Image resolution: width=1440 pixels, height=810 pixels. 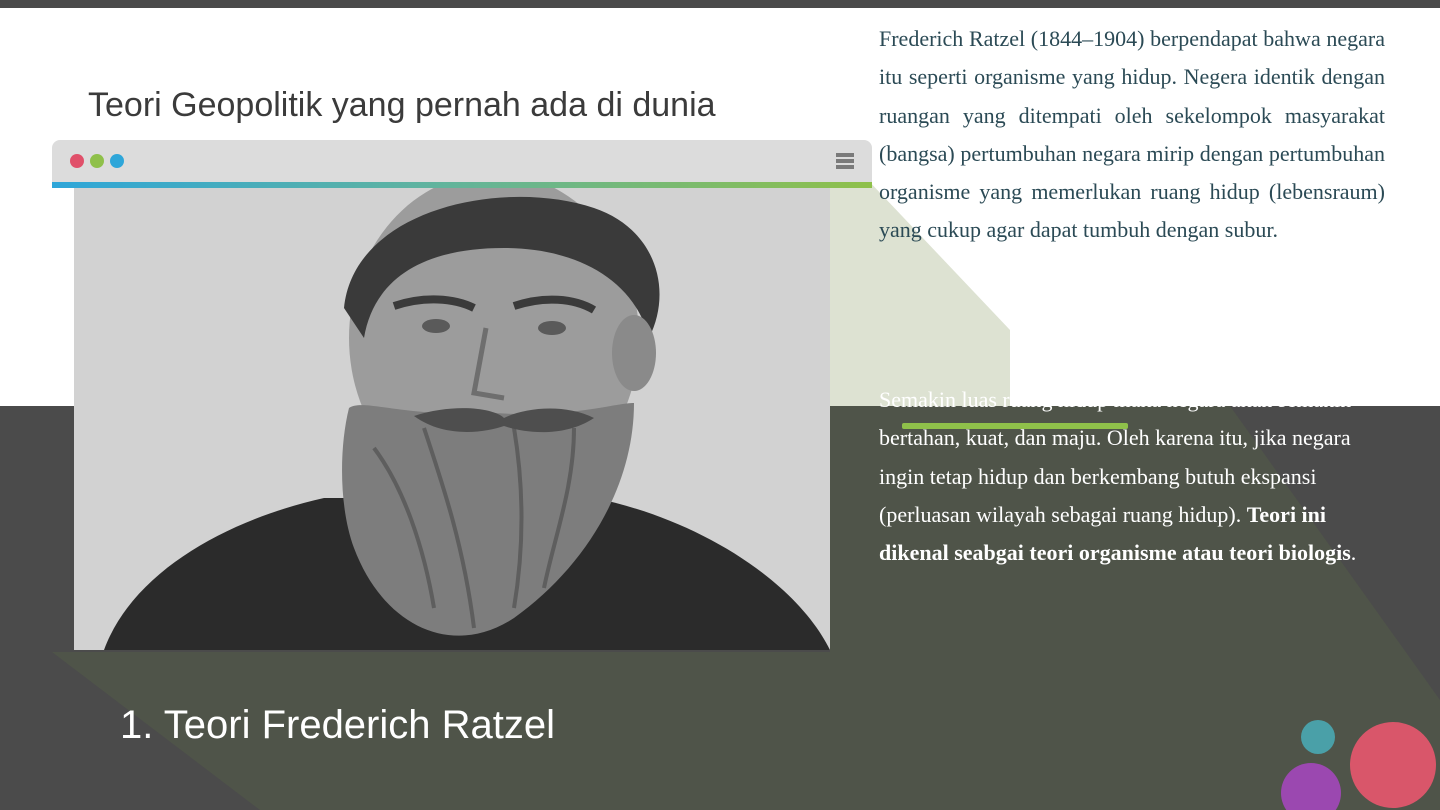 What do you see at coordinates (462, 161) in the screenshot?
I see `browser-title-bar` at bounding box center [462, 161].